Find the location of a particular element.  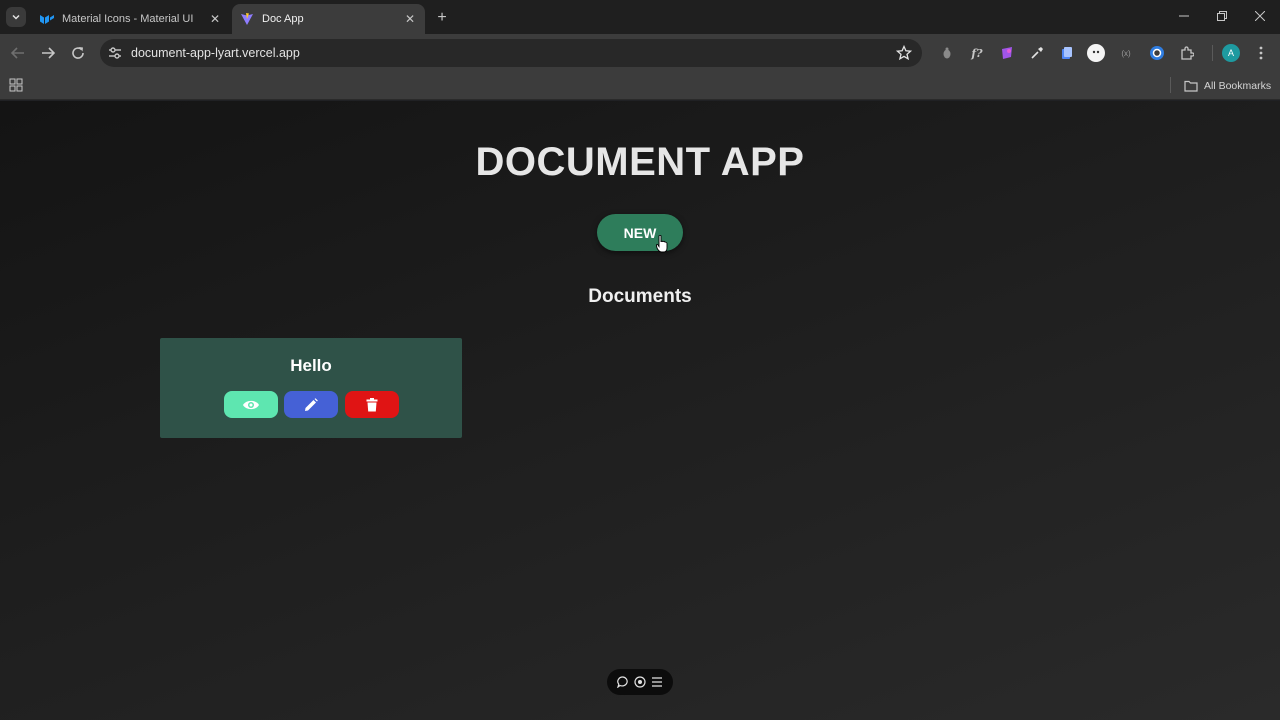

pencil-icon is located at coordinates (311, 404).